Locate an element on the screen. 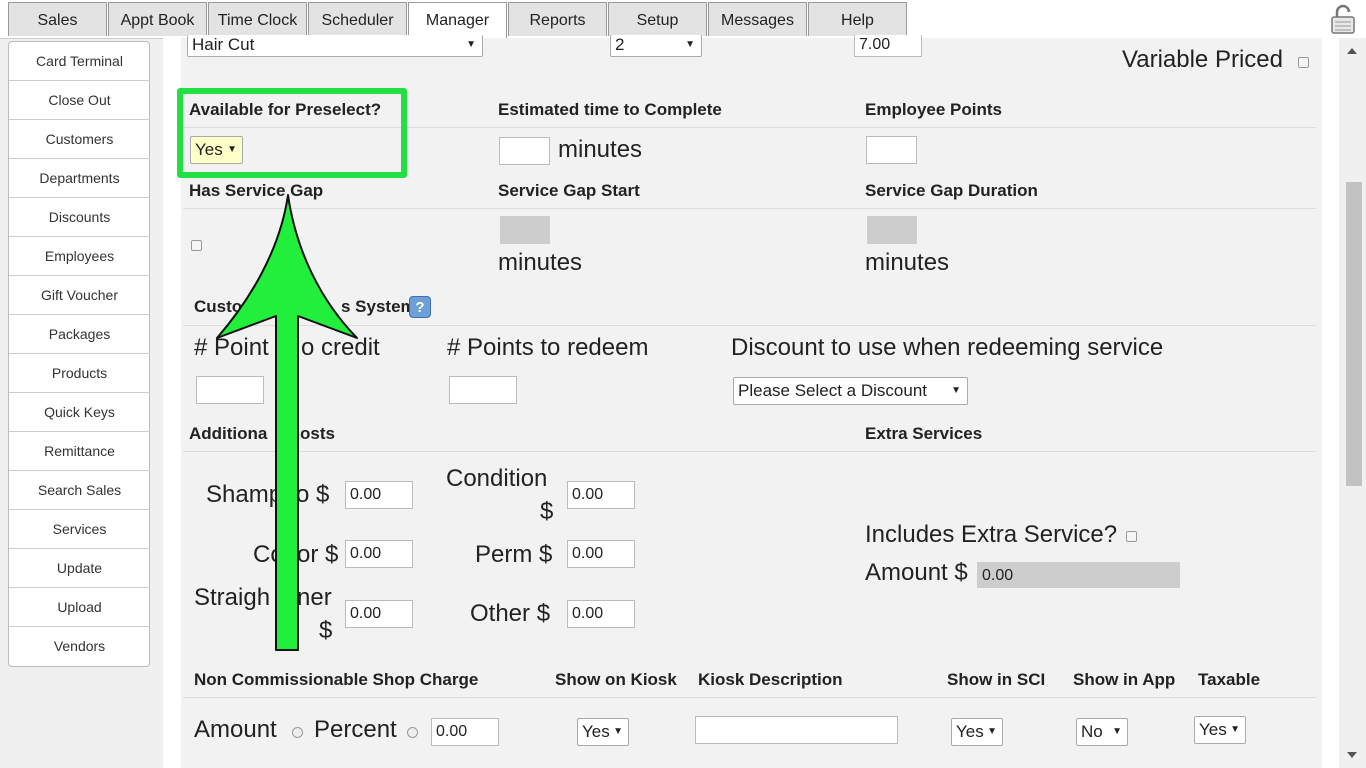 This screenshot has height=768, width=1366. sidebar-item-services: Services is located at coordinates (79, 529).